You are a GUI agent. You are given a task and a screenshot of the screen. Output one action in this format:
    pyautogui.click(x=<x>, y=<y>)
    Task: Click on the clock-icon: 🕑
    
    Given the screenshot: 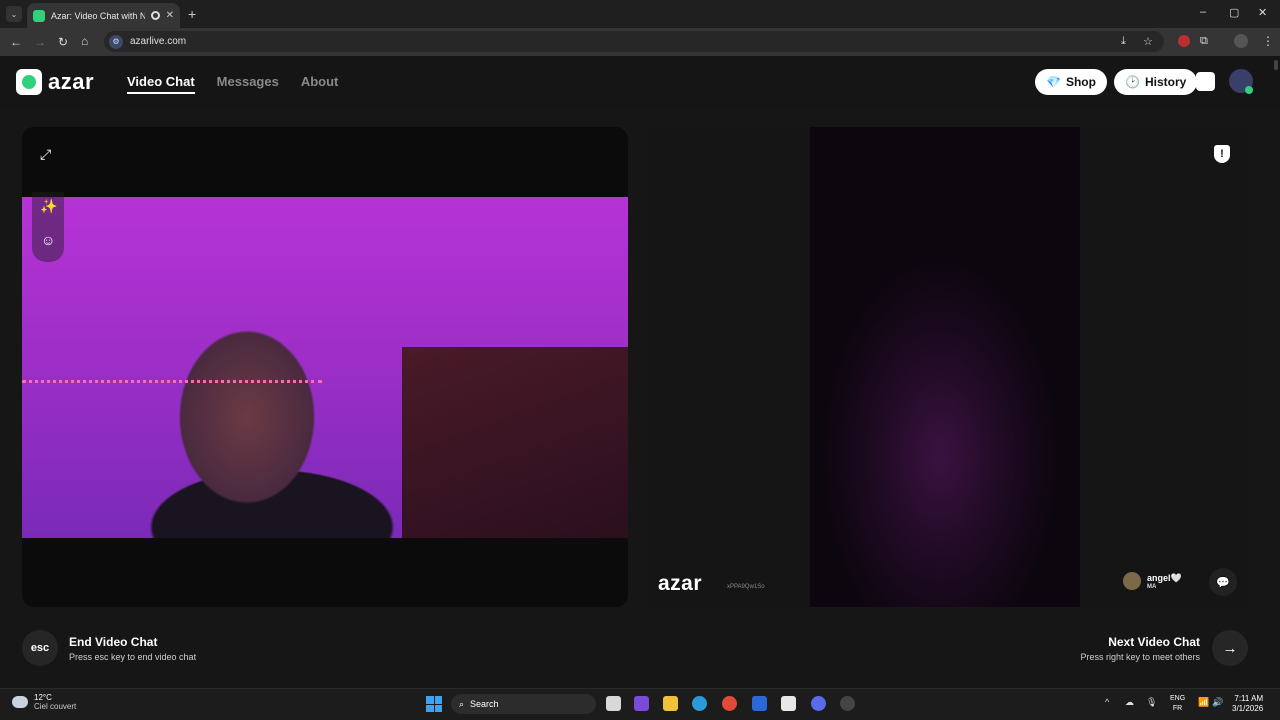 What is the action you would take?
    pyautogui.click(x=1132, y=82)
    